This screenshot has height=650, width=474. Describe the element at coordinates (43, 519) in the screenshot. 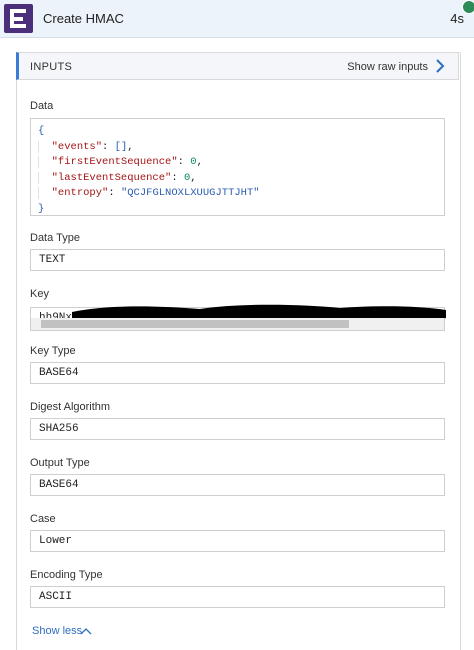

I see `case-label: Case` at that location.